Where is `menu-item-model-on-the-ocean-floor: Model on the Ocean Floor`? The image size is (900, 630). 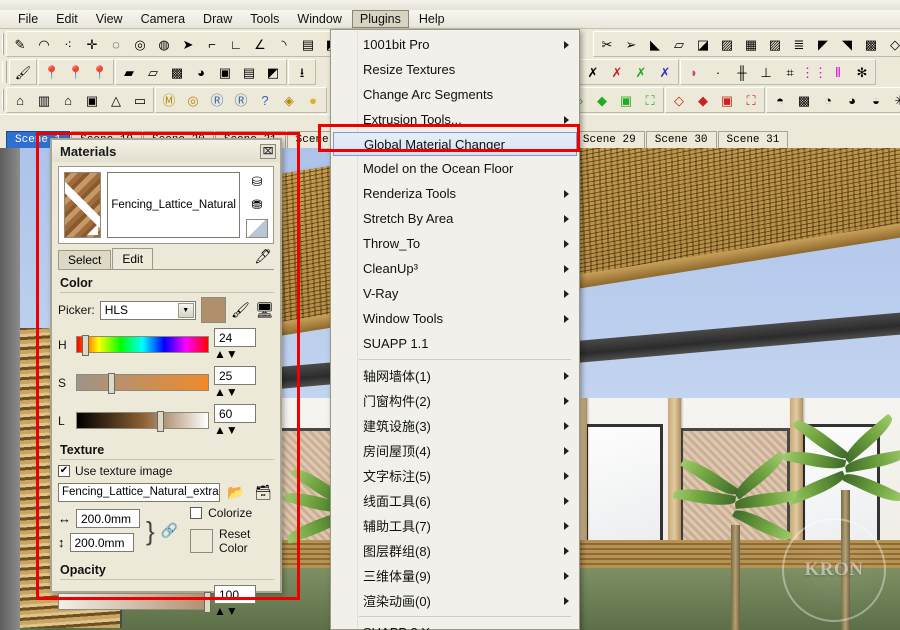 menu-item-model-on-the-ocean-floor: Model on the Ocean Floor is located at coordinates (455, 168).